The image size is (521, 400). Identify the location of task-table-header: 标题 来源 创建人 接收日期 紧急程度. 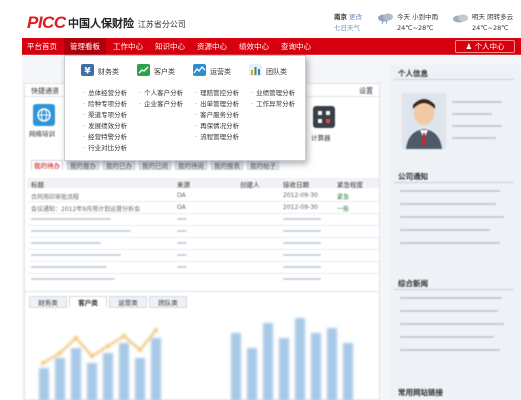
(203, 183).